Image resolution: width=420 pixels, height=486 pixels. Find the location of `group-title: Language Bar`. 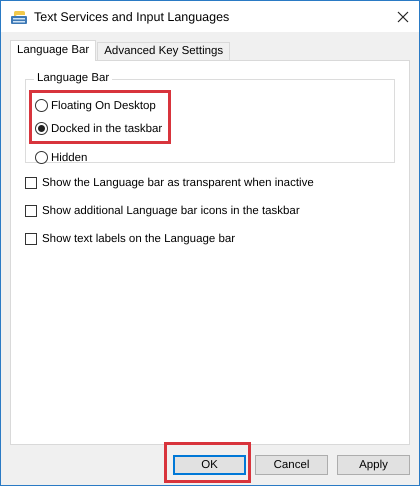

group-title: Language Bar is located at coordinates (73, 78).